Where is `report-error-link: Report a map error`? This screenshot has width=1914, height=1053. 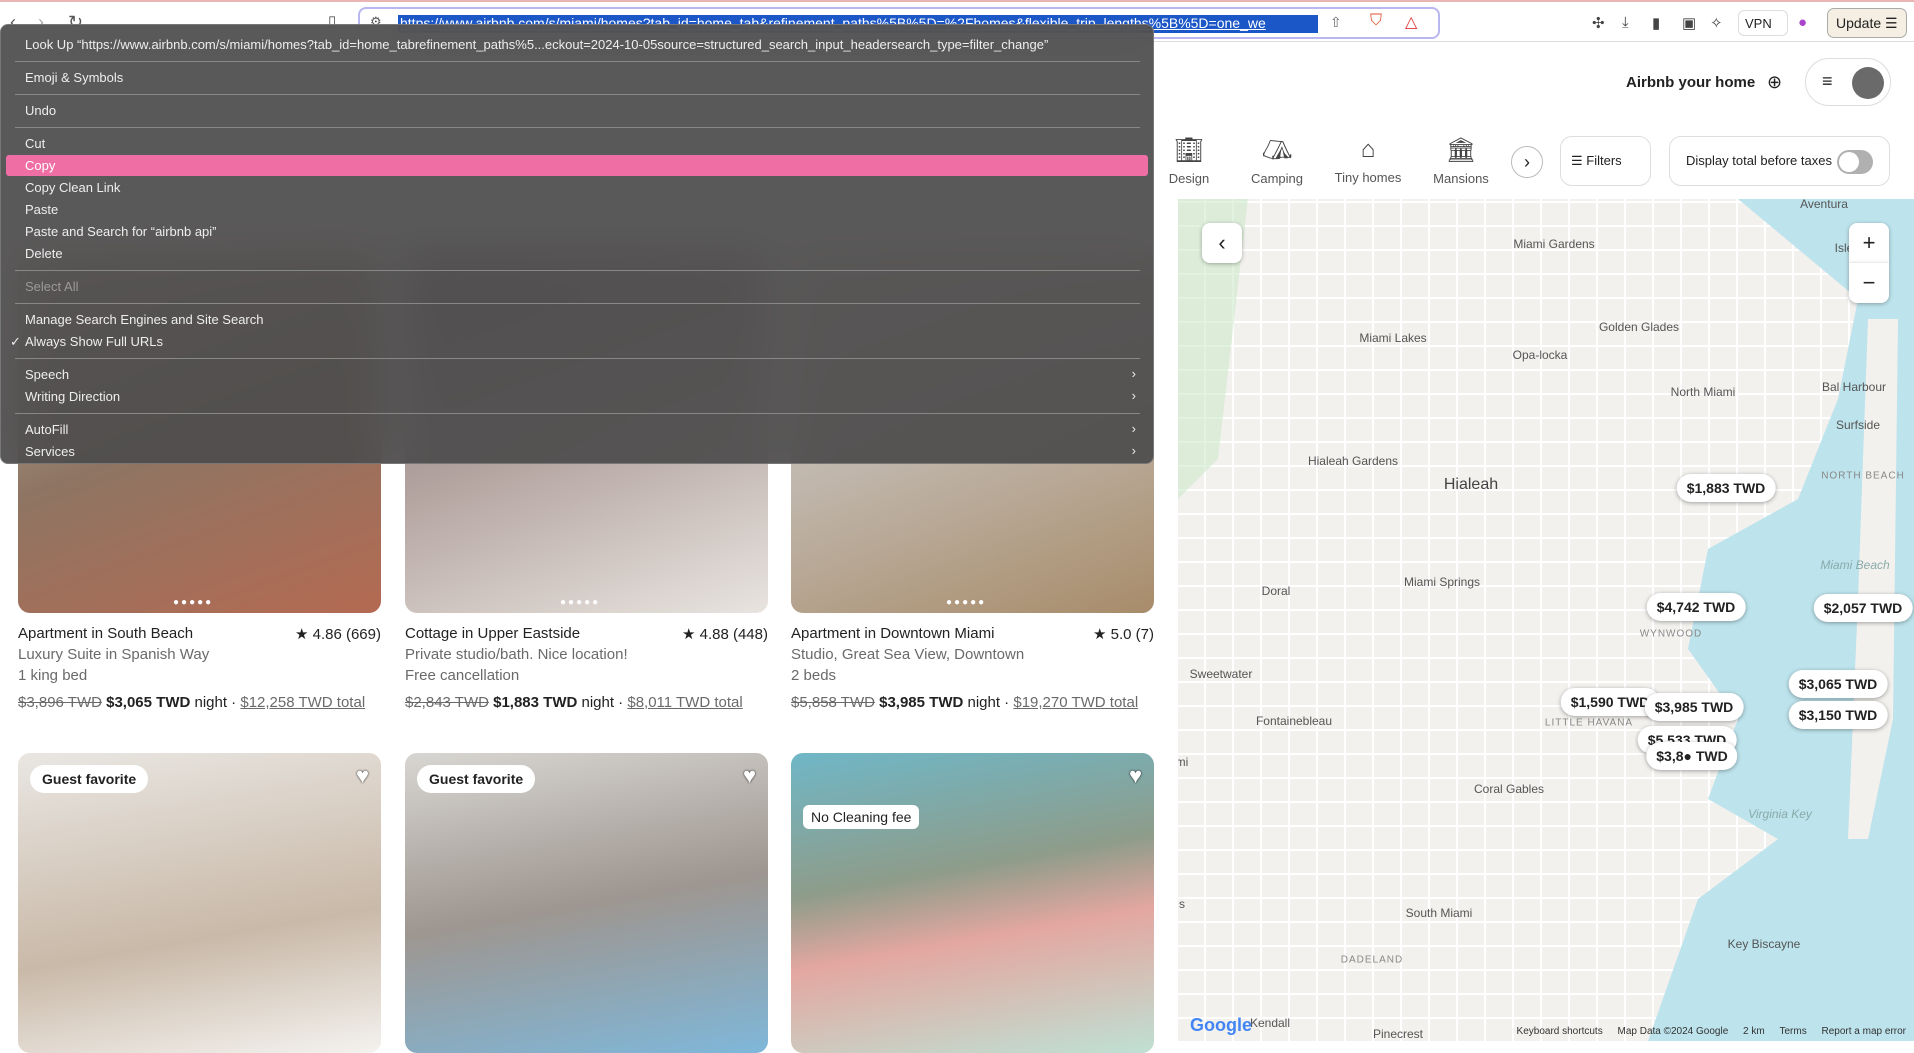
report-error-link: Report a map error is located at coordinates (1864, 1031).